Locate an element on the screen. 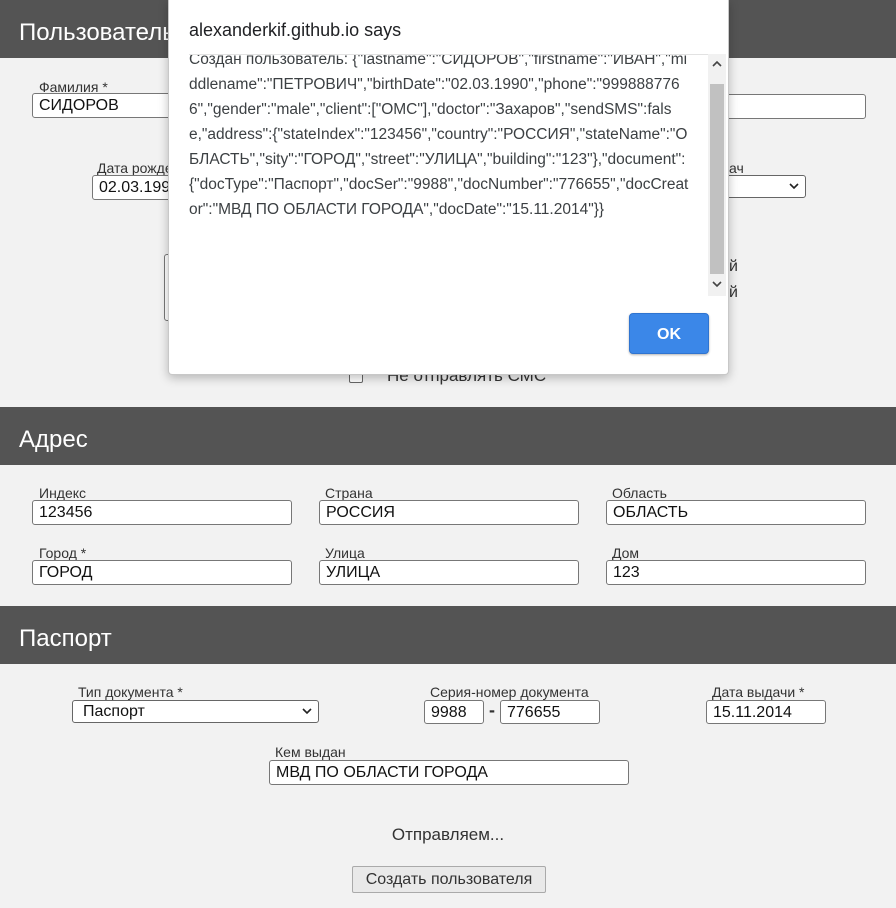 This screenshot has width=896, height=908. number-input: 776655 is located at coordinates (550, 712).